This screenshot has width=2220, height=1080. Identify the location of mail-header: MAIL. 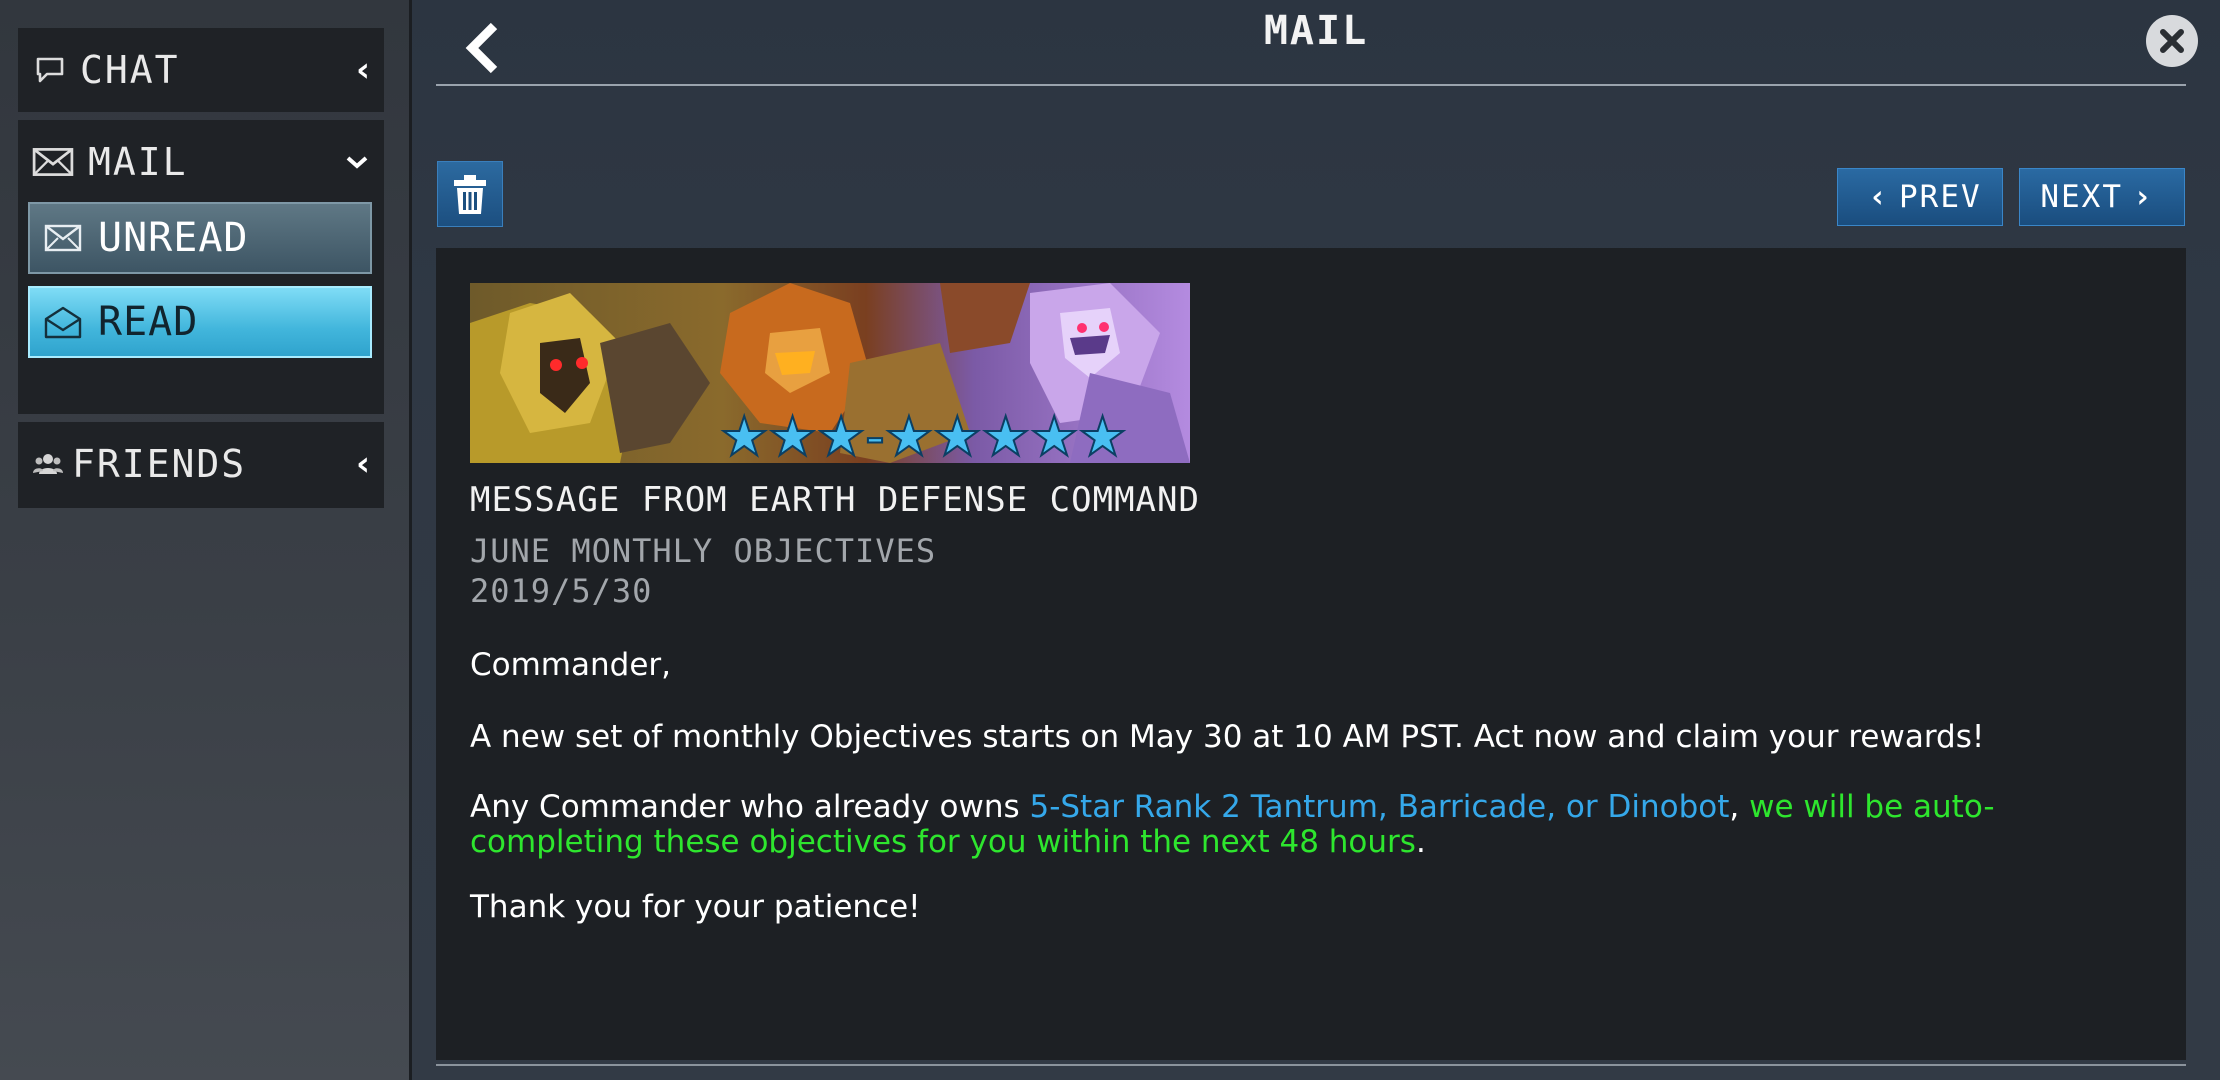
(201, 162).